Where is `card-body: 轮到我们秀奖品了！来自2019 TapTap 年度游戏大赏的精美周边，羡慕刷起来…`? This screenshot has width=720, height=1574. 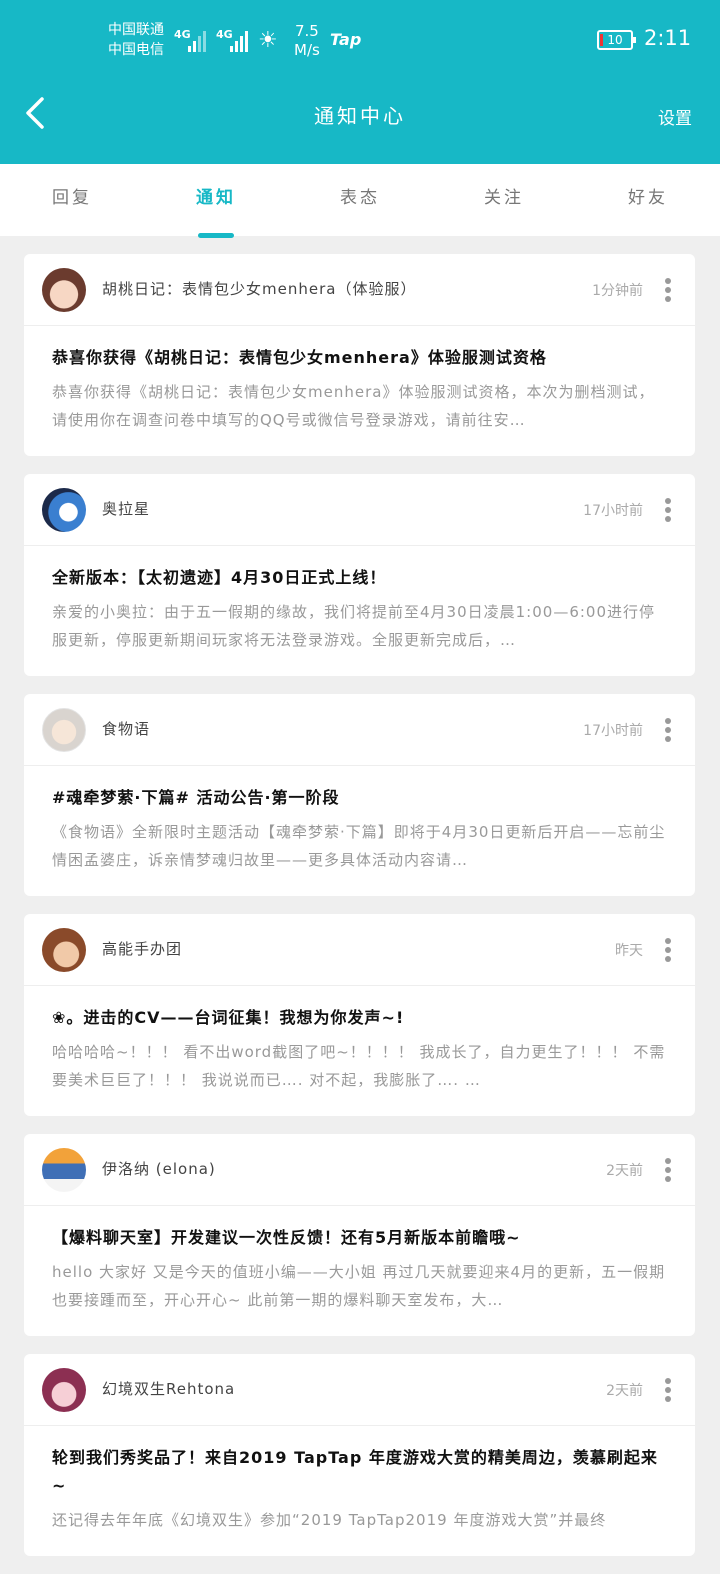
card-body: 轮到我们秀奖品了！来自2019 TapTap 年度游戏大赏的精美周边，羡慕刷起来… is located at coordinates (359, 1491).